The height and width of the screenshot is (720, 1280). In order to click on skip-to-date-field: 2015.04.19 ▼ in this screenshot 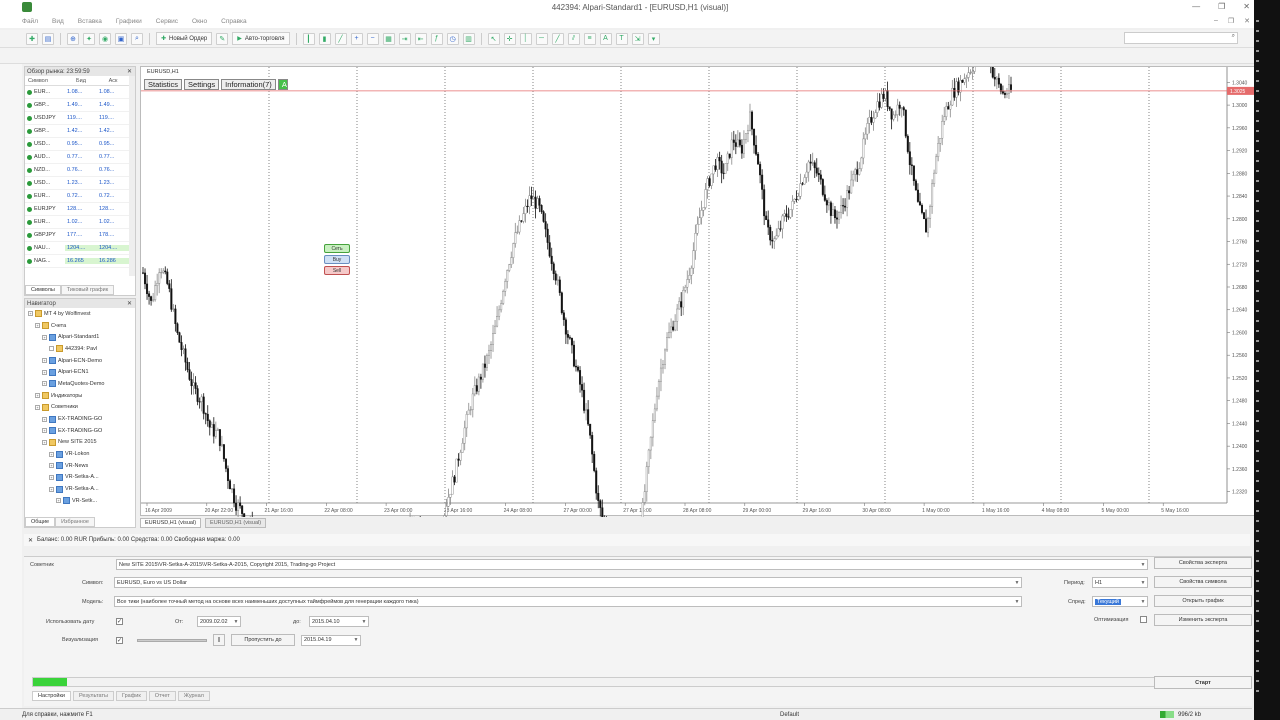, I will do `click(331, 640)`.